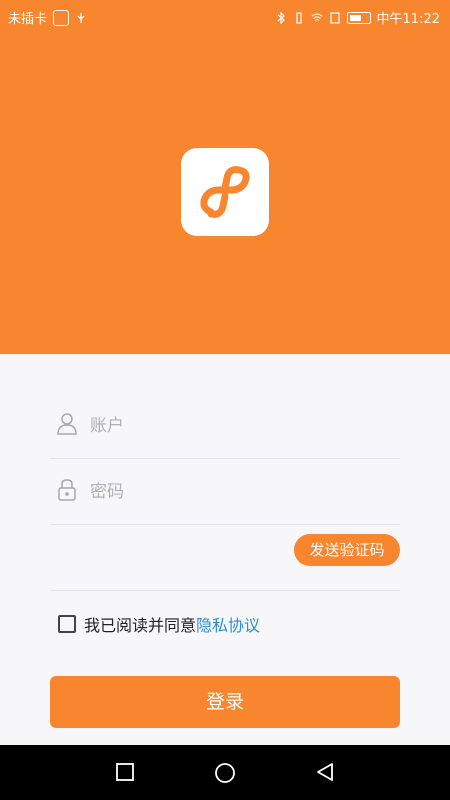 The height and width of the screenshot is (800, 450). Describe the element at coordinates (28, 19) in the screenshot. I see `carrier-label: 未插卡` at that location.